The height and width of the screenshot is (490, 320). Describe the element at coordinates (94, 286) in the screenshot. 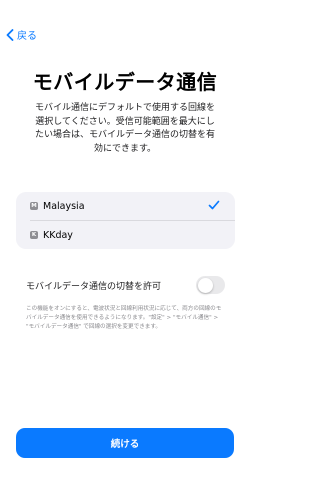

I see `data-switching-label: モバイルデータ通信の切替を許可` at that location.